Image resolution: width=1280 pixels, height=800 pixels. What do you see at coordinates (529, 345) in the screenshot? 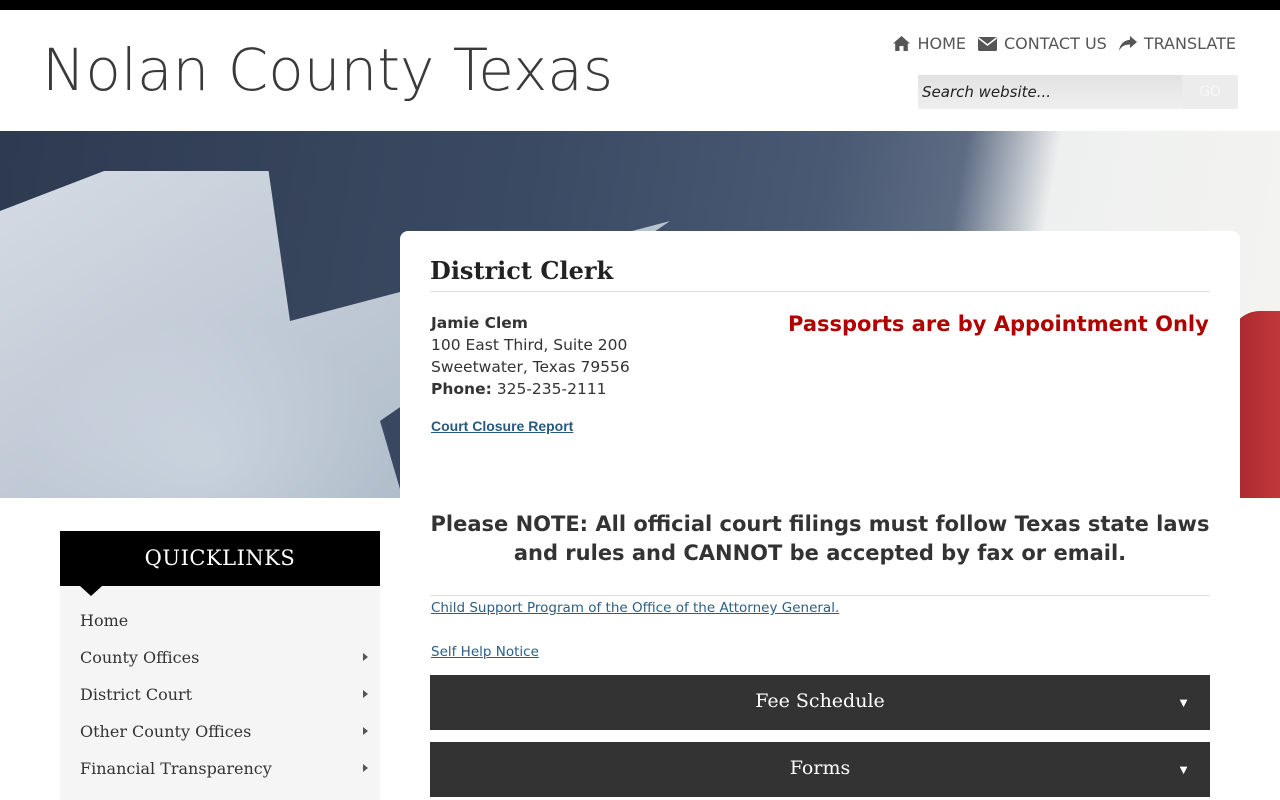
I see `contact-address-line1: 100 East Third, Suite 200` at bounding box center [529, 345].